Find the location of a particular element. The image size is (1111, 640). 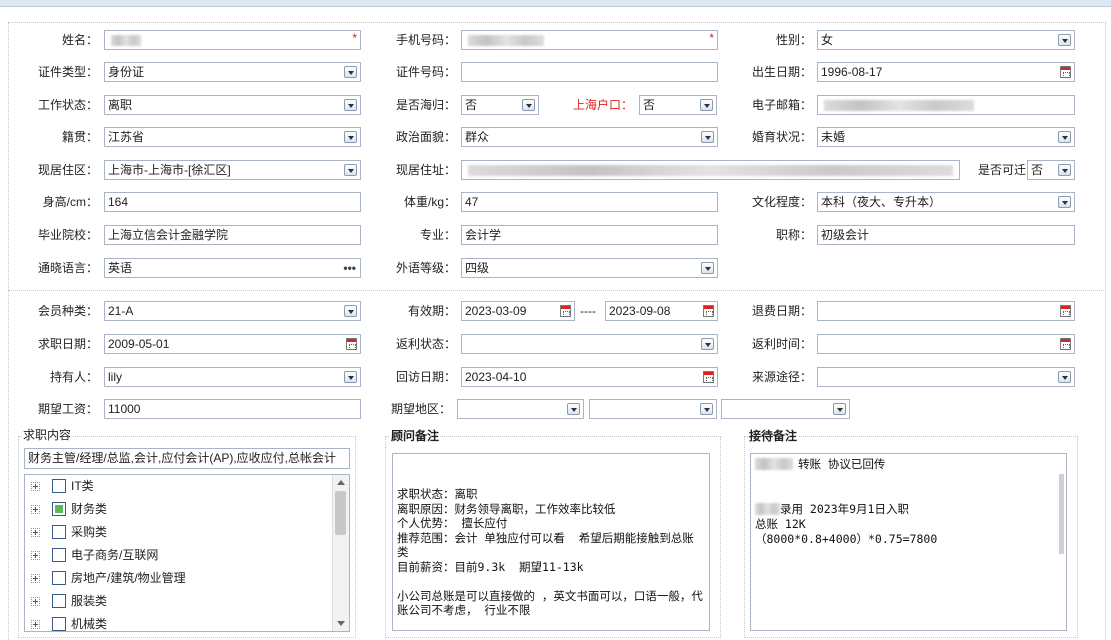

name-input: * is located at coordinates (232, 40).